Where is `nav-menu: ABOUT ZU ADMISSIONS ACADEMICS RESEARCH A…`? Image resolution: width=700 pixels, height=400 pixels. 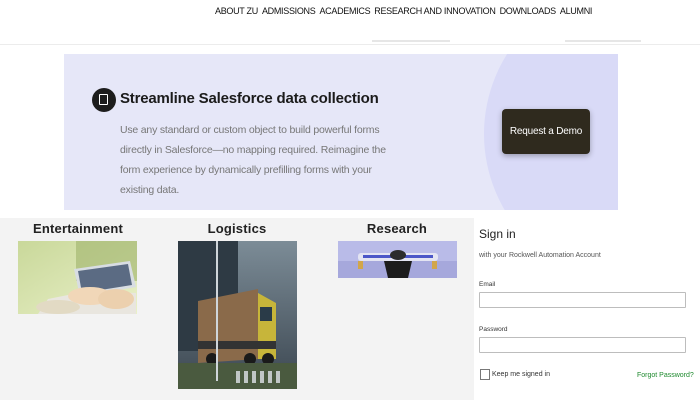 nav-menu: ABOUT ZU ADMISSIONS ACADEMICS RESEARCH A… is located at coordinates (403, 11).